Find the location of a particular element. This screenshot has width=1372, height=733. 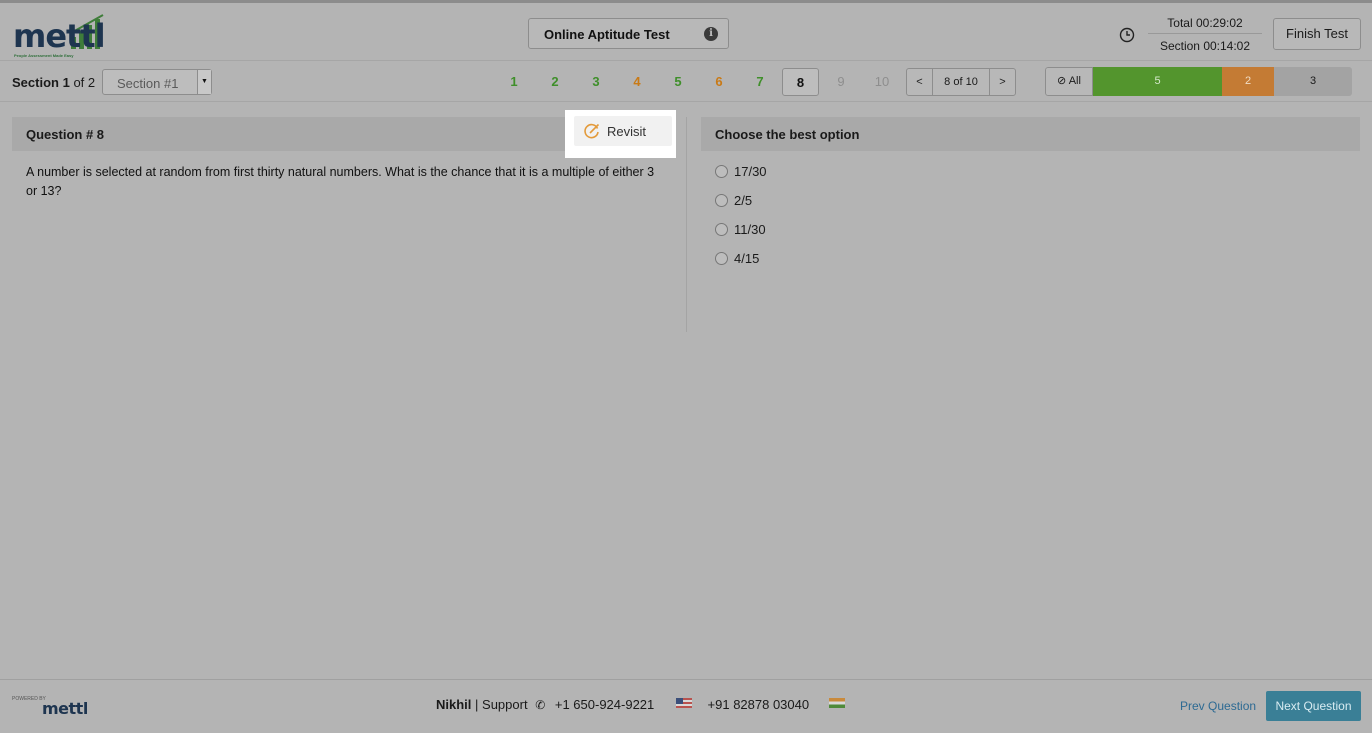

section-select-value: Section #1 is located at coordinates (148, 83).